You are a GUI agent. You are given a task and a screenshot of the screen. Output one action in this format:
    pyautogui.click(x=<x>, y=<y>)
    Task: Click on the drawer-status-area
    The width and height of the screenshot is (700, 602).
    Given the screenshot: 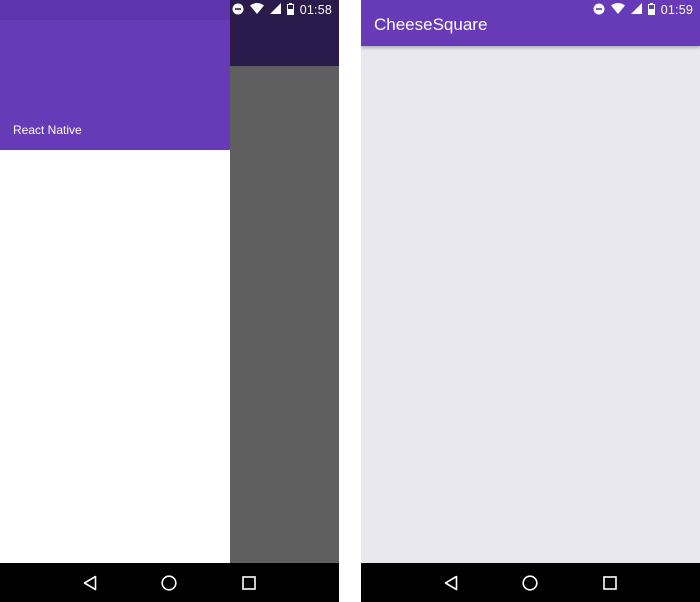 What is the action you would take?
    pyautogui.click(x=115, y=10)
    